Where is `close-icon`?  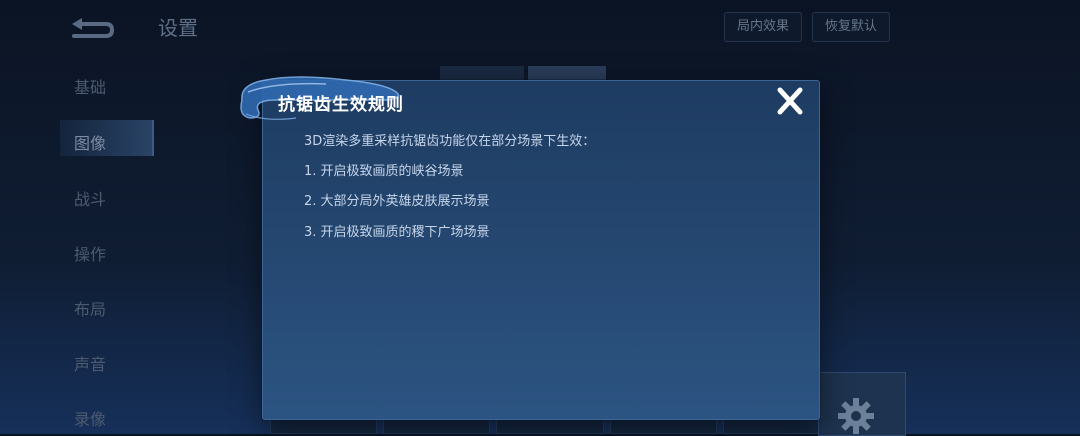 close-icon is located at coordinates (790, 101).